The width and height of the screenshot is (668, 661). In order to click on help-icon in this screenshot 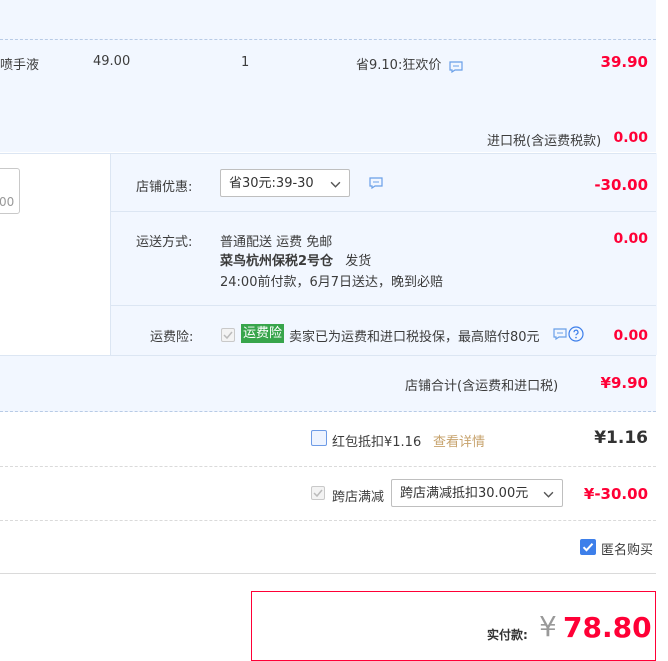, I will do `click(576, 334)`.